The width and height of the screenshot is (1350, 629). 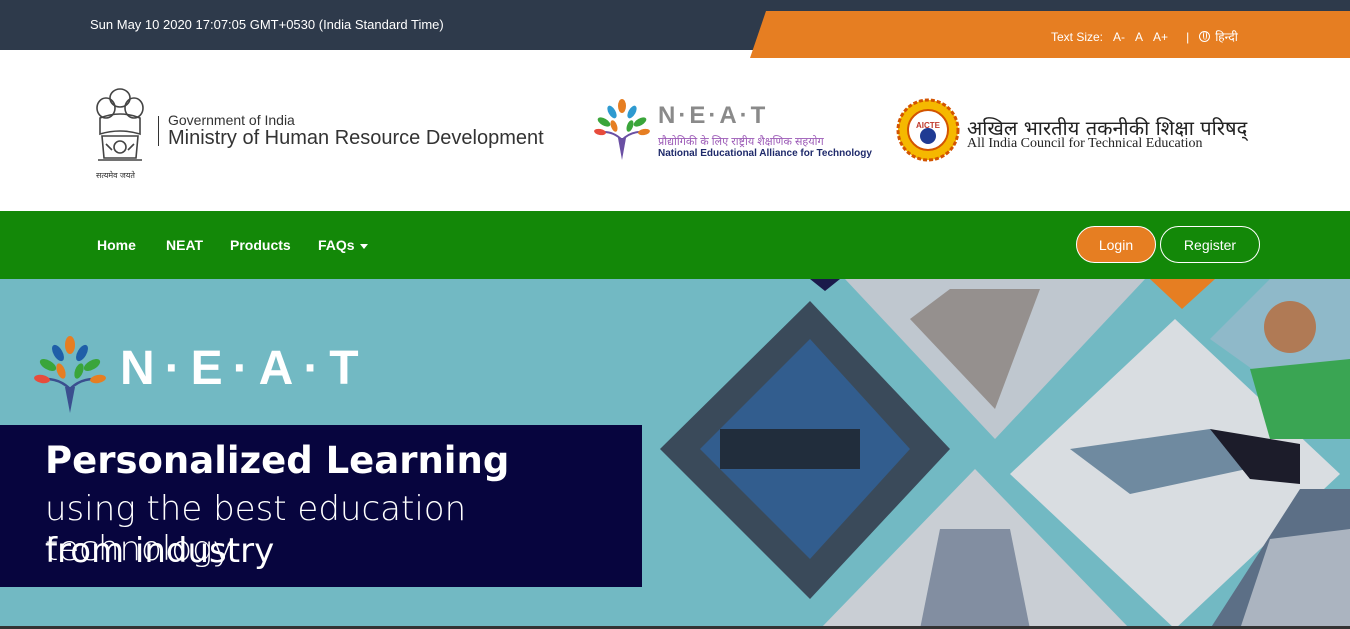 What do you see at coordinates (928, 125) in the screenshot?
I see `aicte-badge-text: AICTE` at bounding box center [928, 125].